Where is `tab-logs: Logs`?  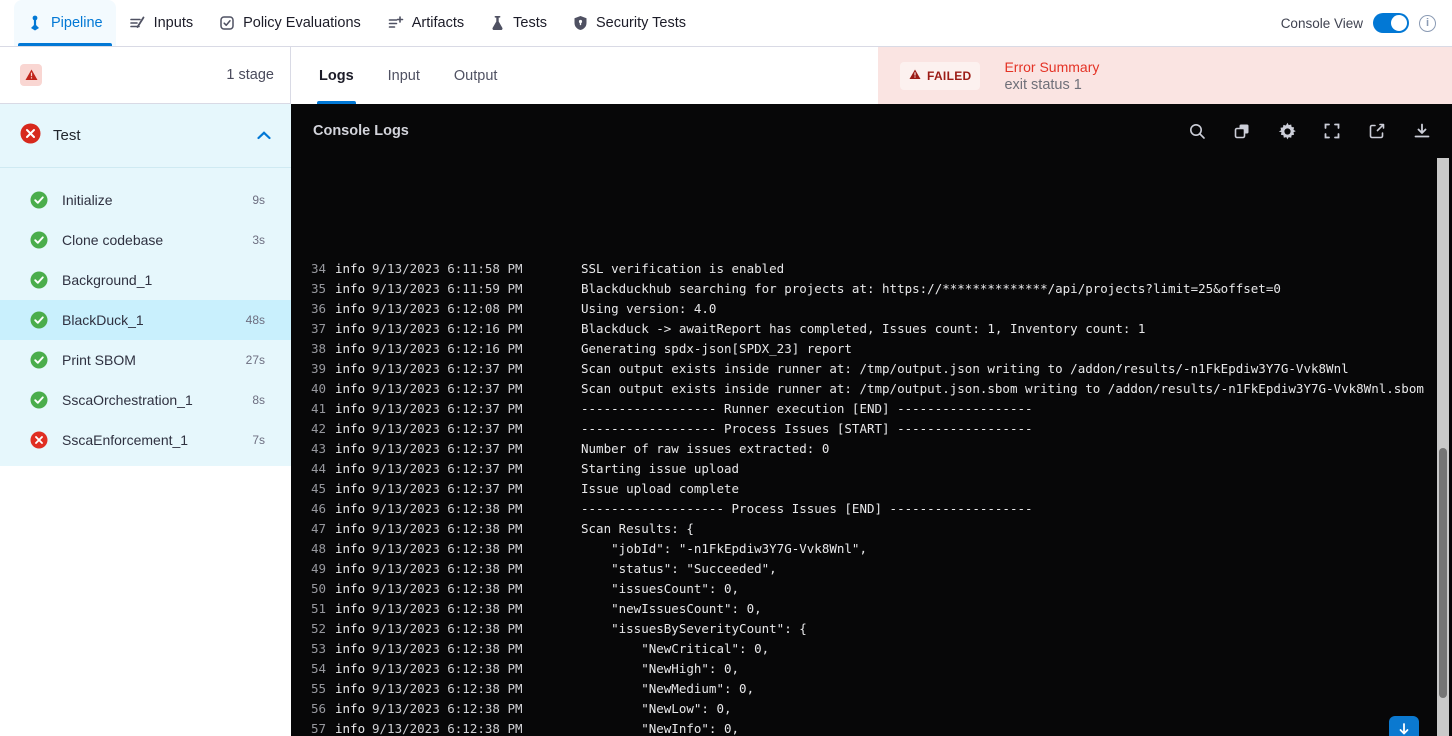
tab-logs: Logs is located at coordinates (336, 75).